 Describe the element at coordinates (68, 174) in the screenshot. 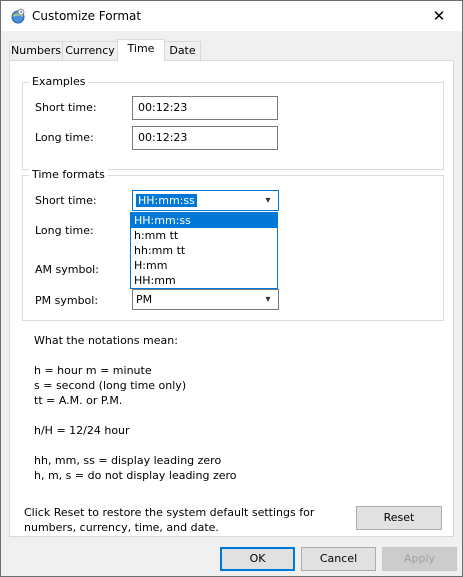

I see `time-formats-group-title: Time formats` at that location.